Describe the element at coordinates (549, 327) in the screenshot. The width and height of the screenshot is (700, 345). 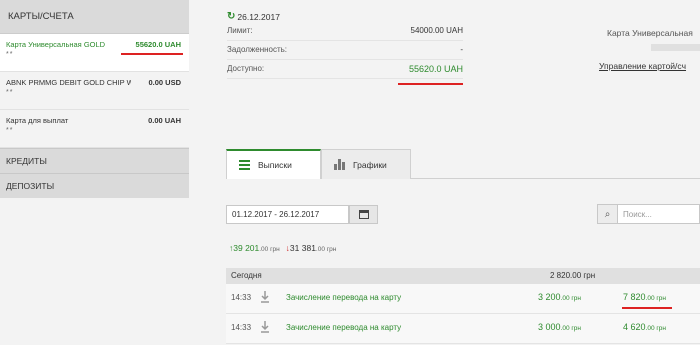
I see `tx-amount-main: 3 000` at that location.